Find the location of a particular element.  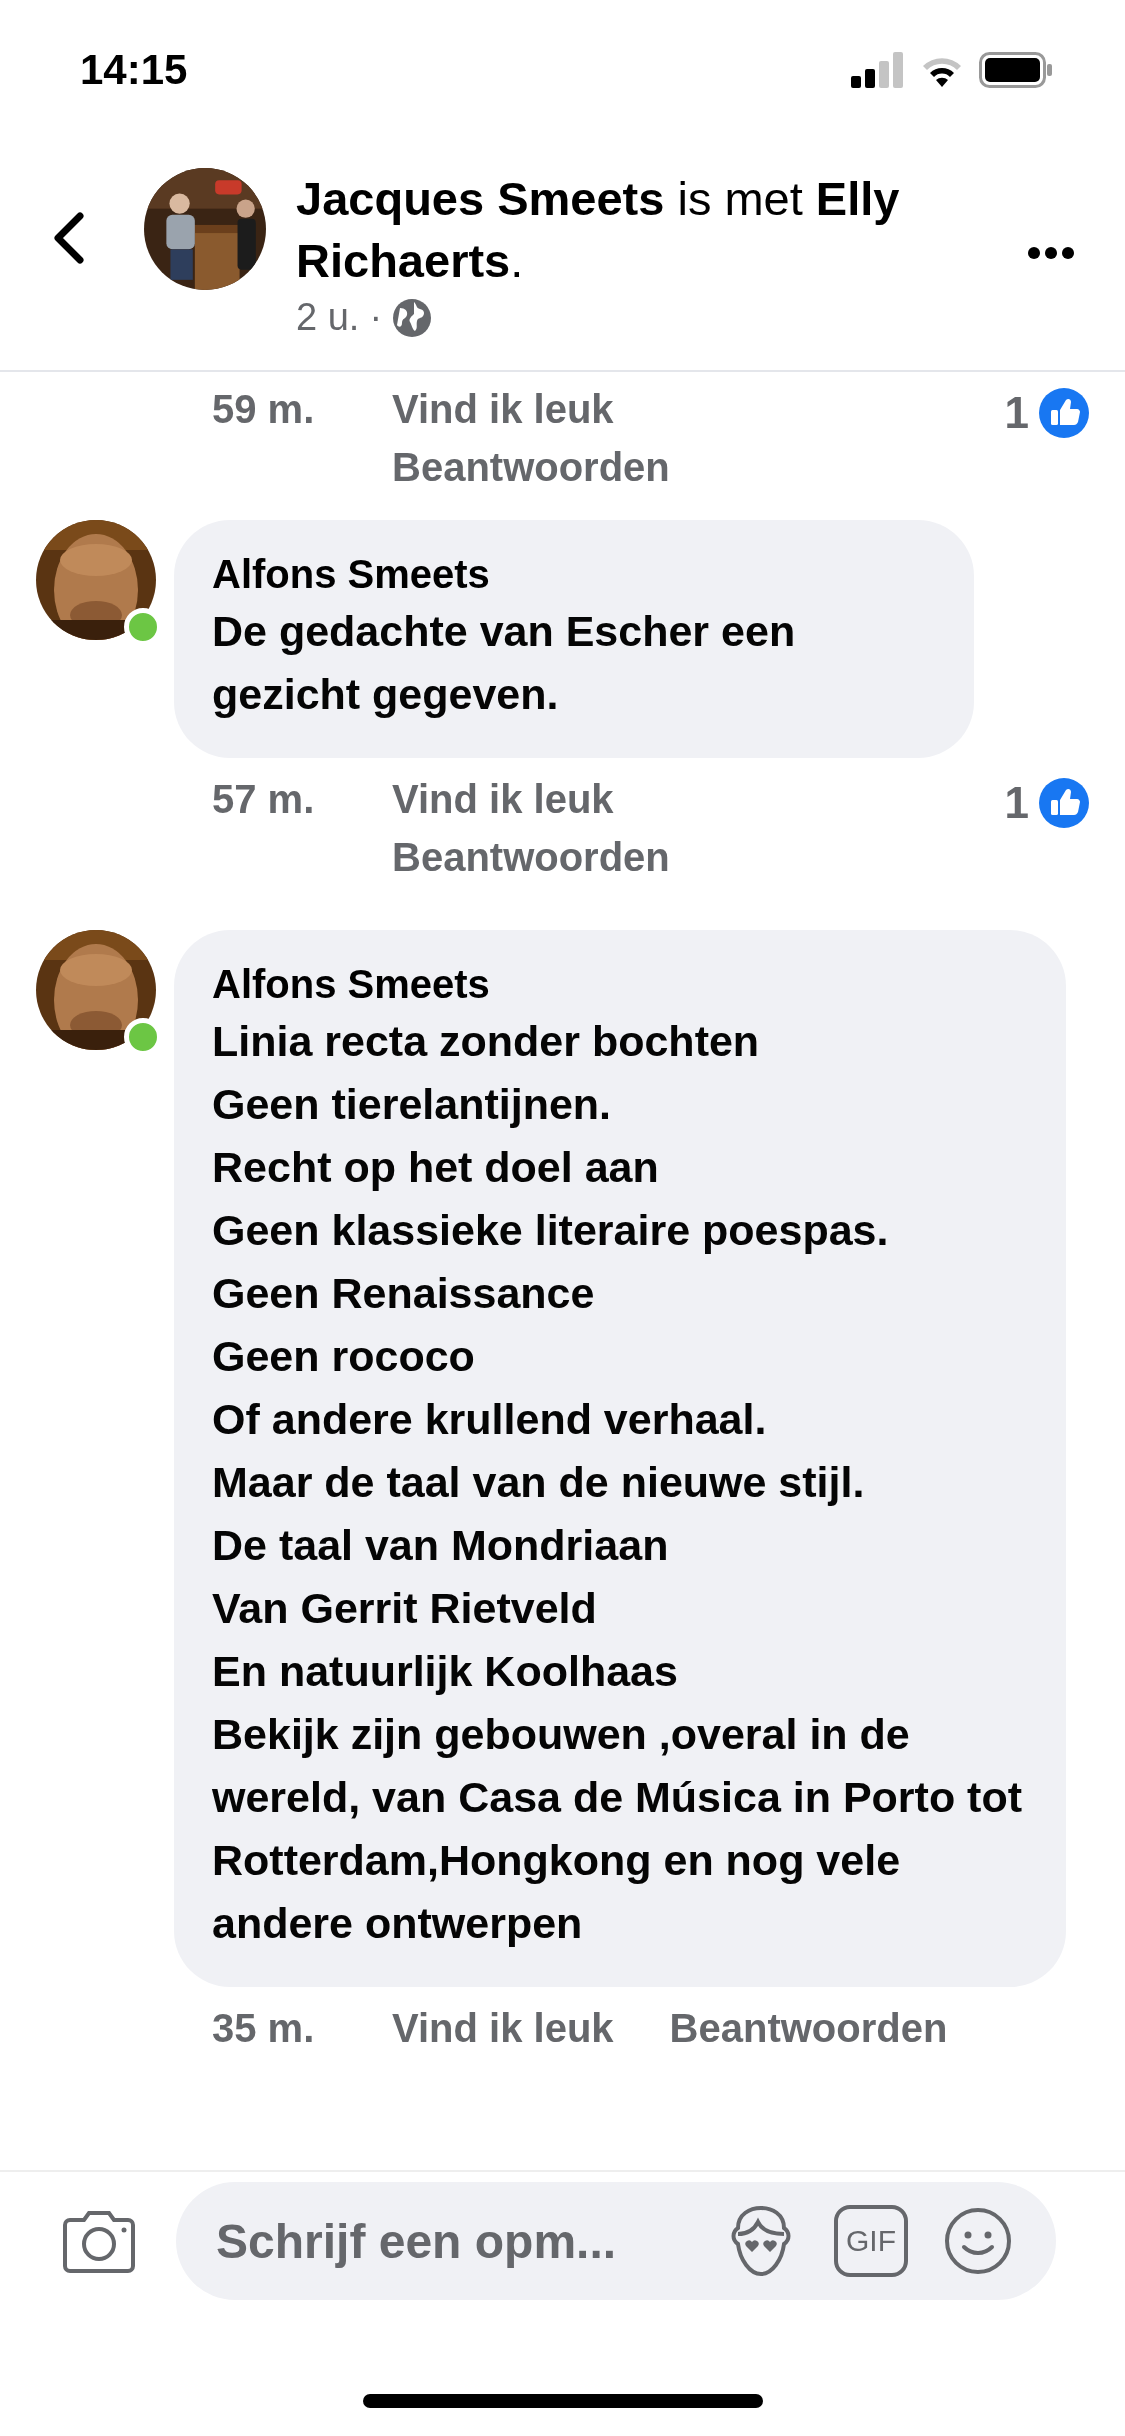

emoji-icon is located at coordinates (978, 2241).